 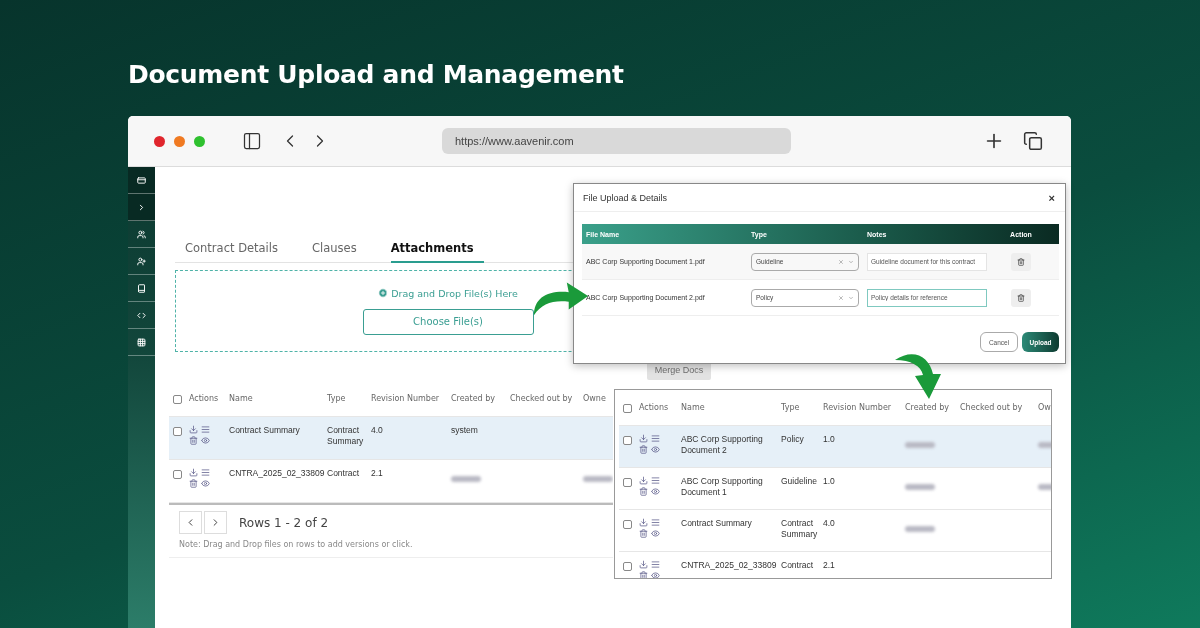 What do you see at coordinates (722, 445) in the screenshot?
I see `table-cell-text: ABC Corp Supporting Document 2` at bounding box center [722, 445].